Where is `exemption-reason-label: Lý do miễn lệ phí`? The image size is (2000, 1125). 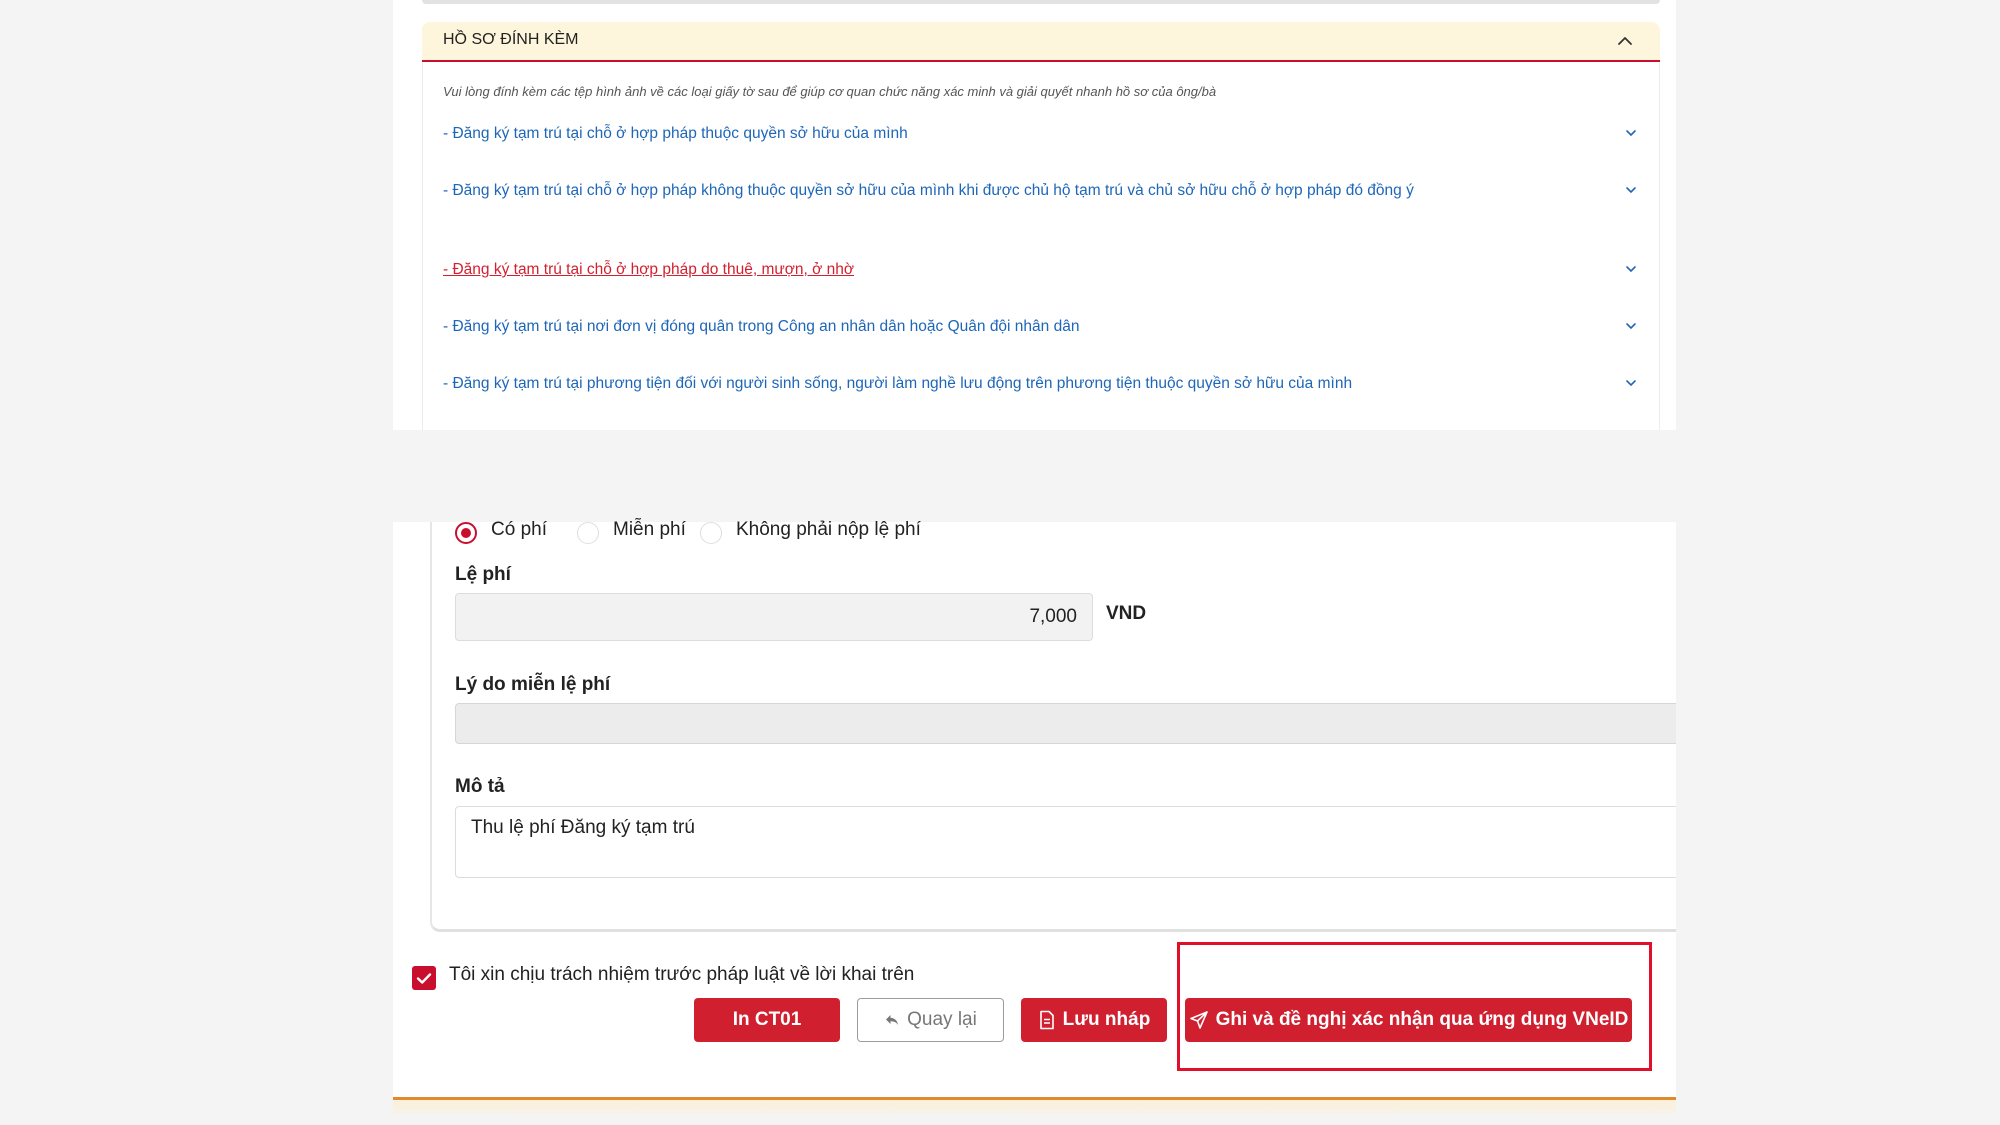
exemption-reason-label: Lý do miễn lệ phí is located at coordinates (533, 684).